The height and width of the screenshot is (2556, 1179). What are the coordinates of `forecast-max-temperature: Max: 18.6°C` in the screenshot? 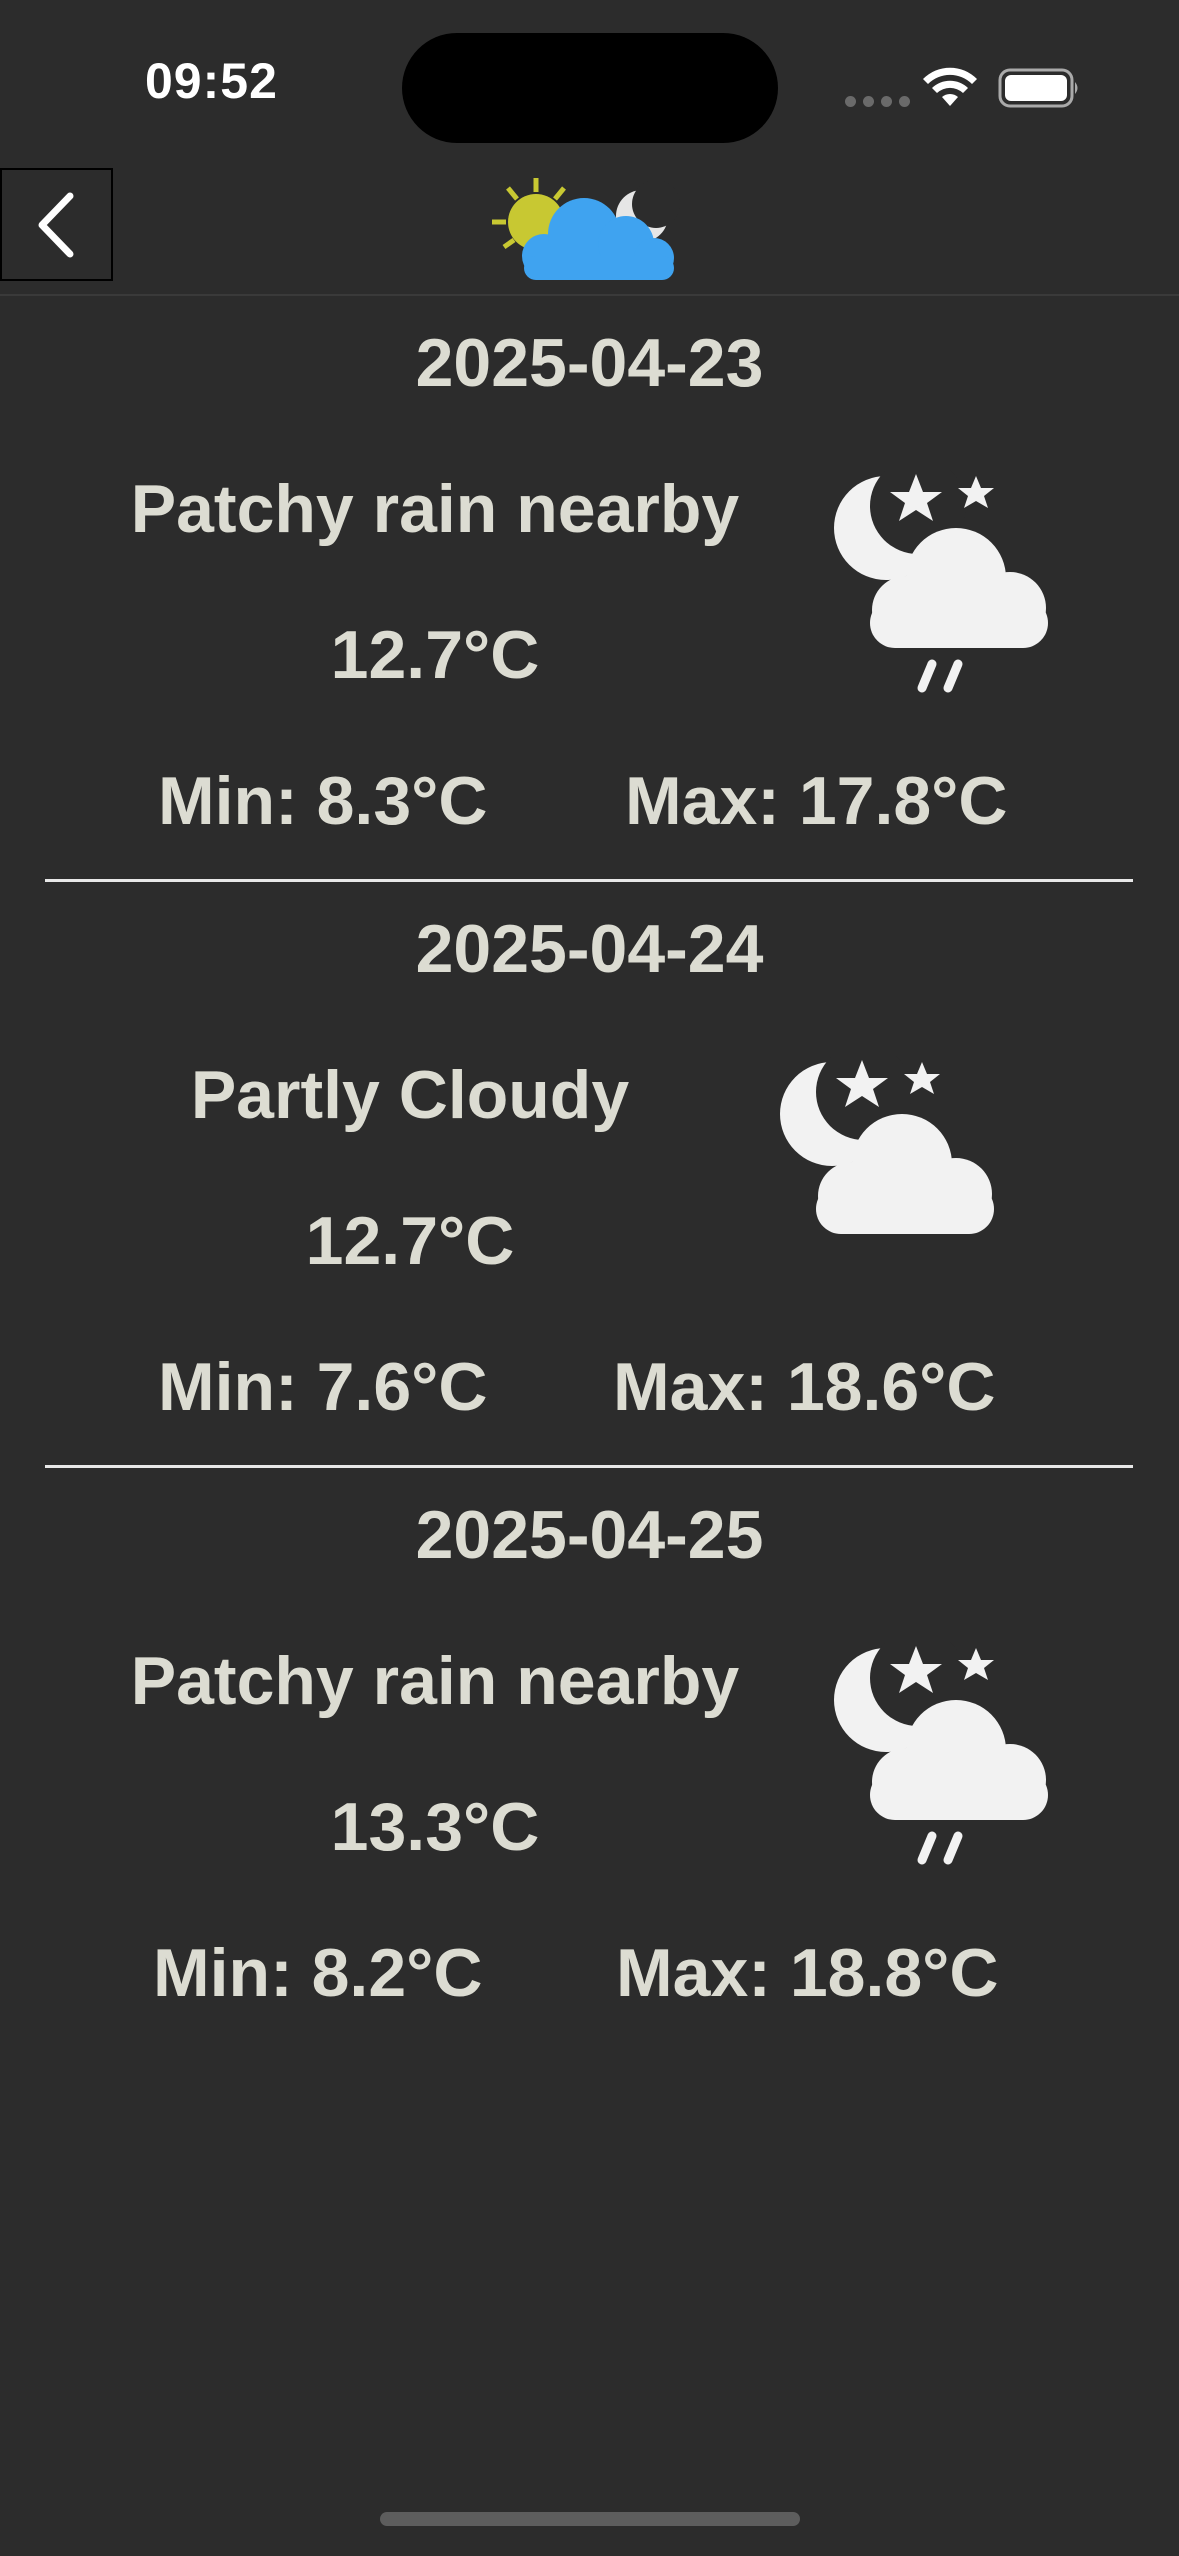 It's located at (804, 1387).